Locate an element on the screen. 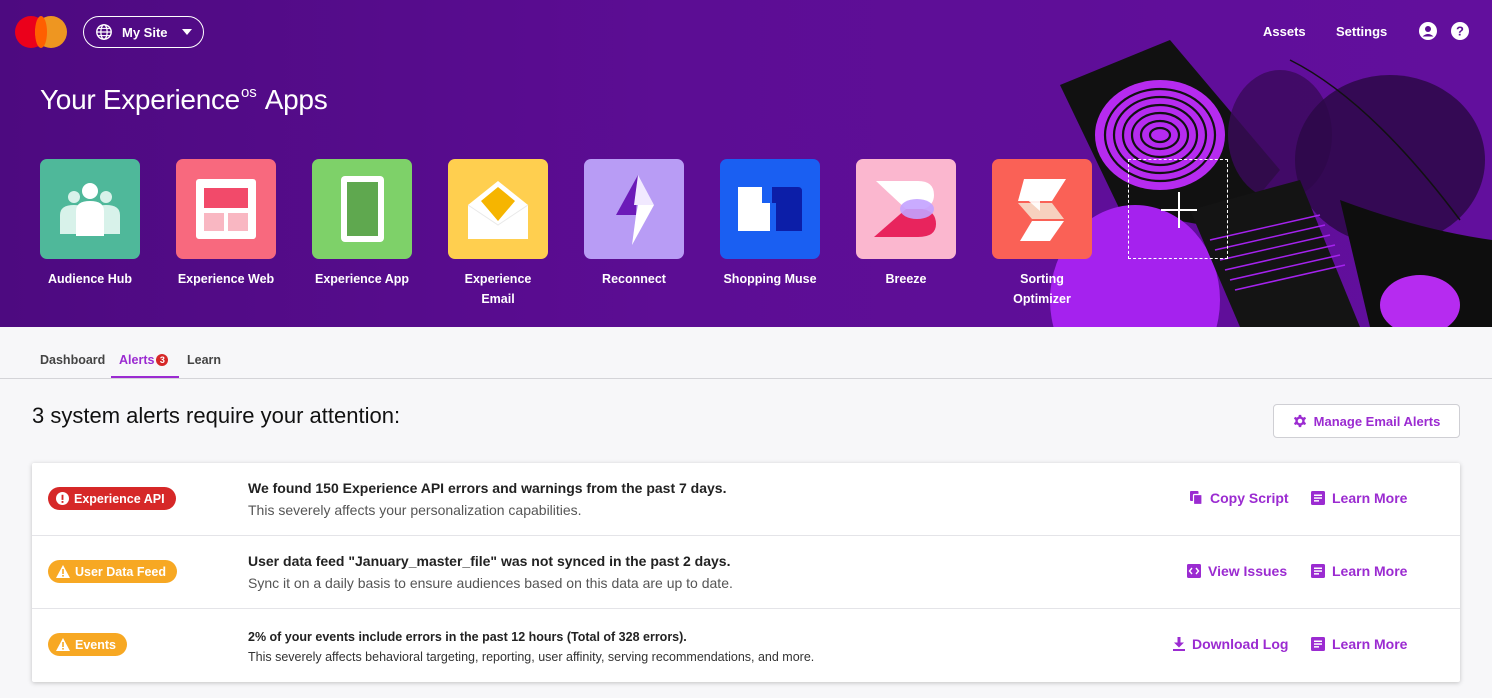 Image resolution: width=1492 pixels, height=698 pixels. app-breeze: Breeze is located at coordinates (906, 224).